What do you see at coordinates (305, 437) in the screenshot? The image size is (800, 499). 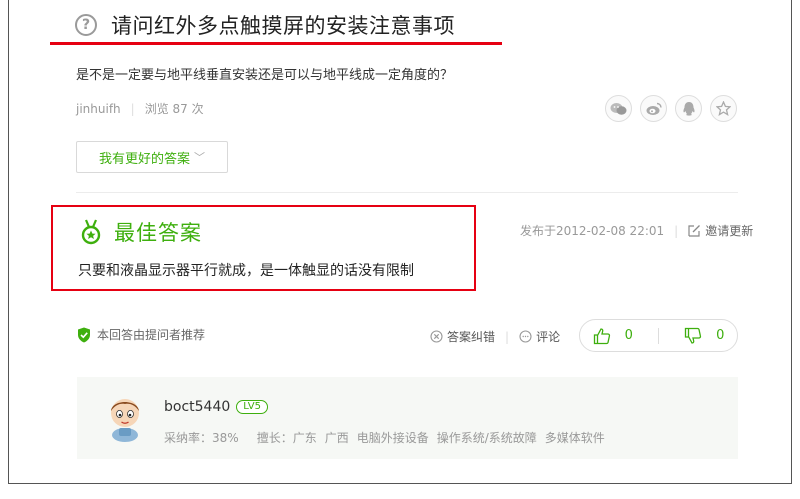 I see `expertise-tag: 广东` at bounding box center [305, 437].